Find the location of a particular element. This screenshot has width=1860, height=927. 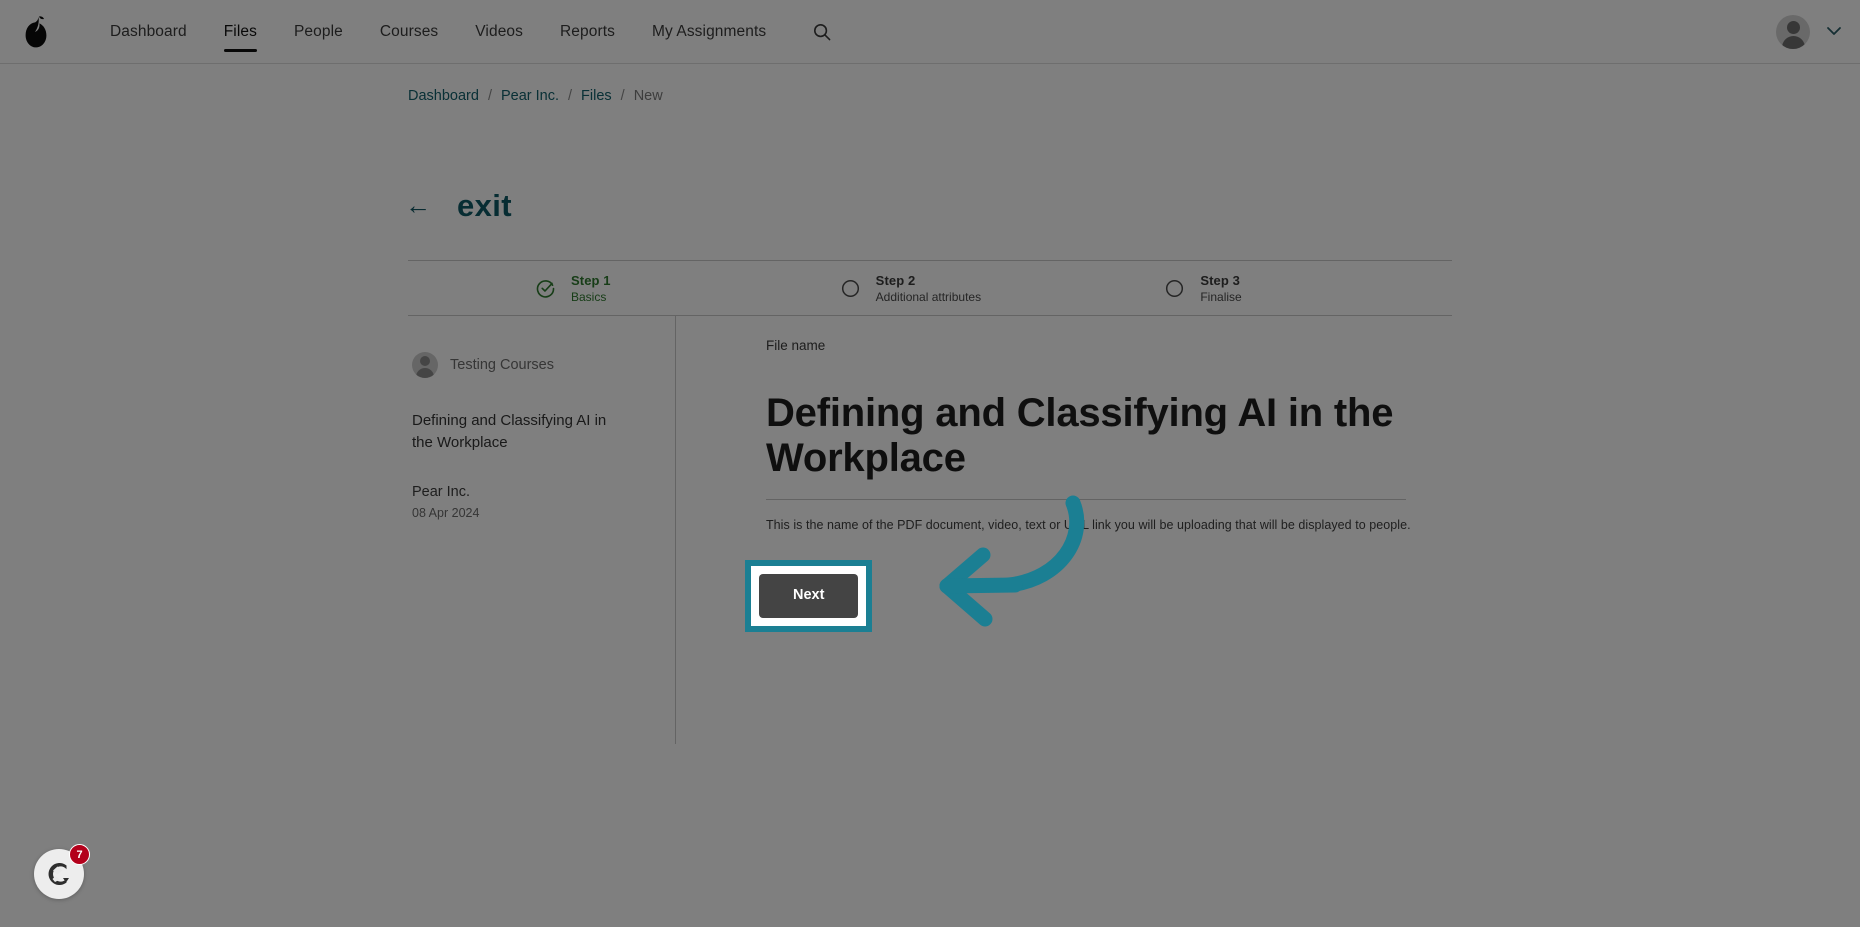

stepper-step-2: Step 2 Additional attributes is located at coordinates (975, 288).